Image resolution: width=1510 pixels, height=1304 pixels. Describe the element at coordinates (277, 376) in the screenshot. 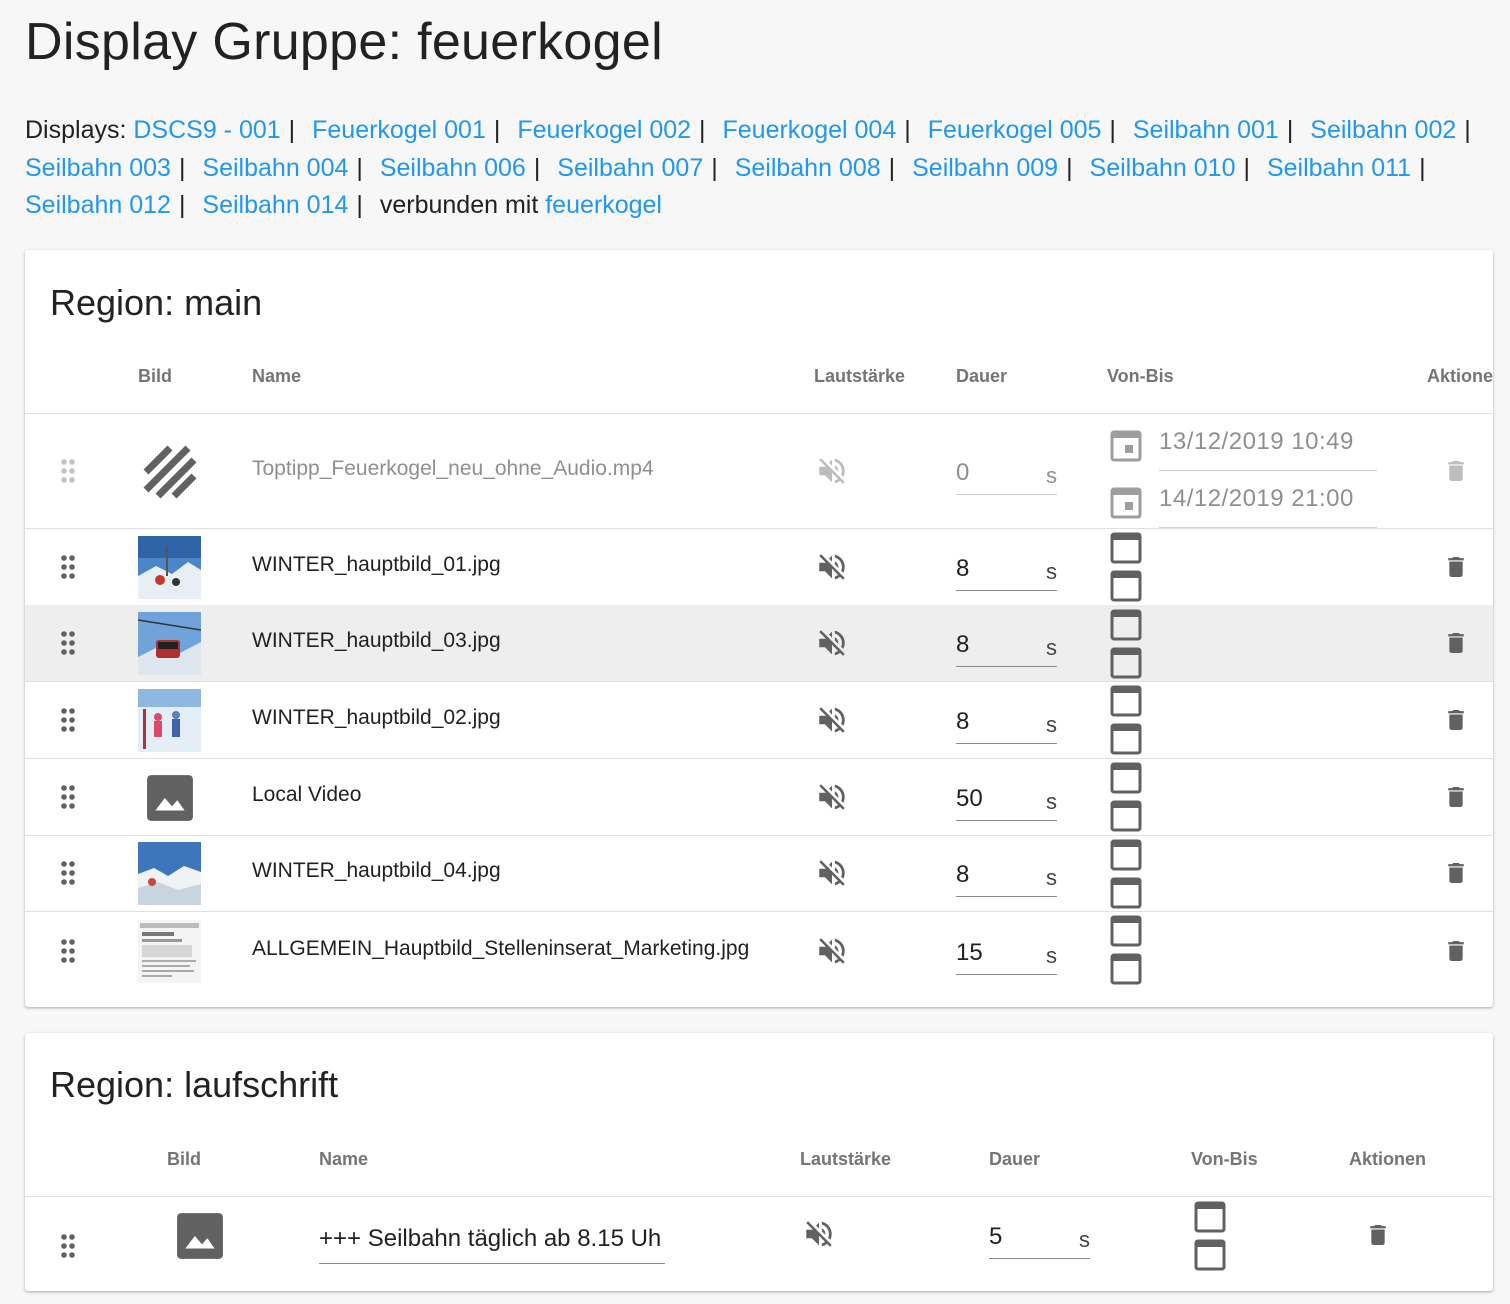

I see `col-header-name: Name` at that location.